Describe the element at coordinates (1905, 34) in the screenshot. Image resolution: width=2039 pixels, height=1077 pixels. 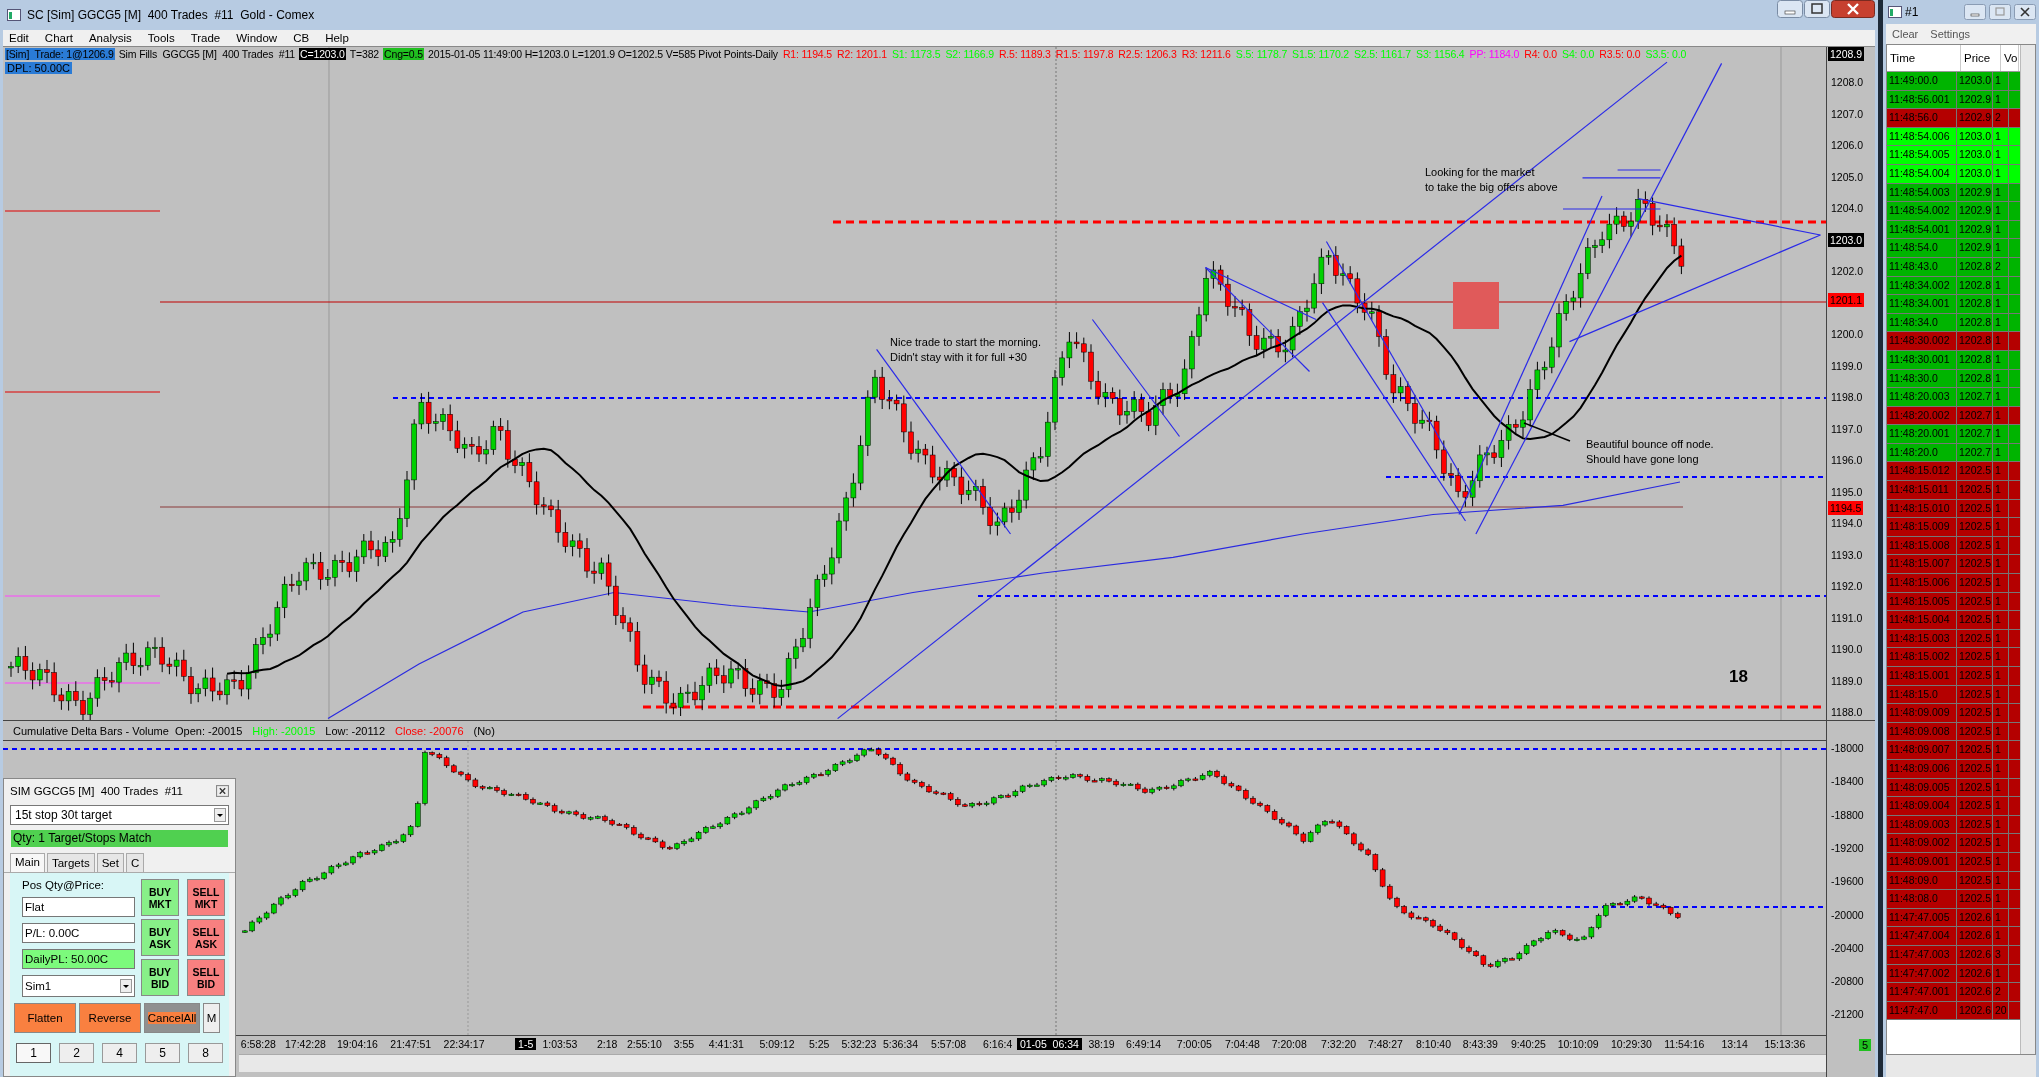
I see `menu-item: Clear` at that location.